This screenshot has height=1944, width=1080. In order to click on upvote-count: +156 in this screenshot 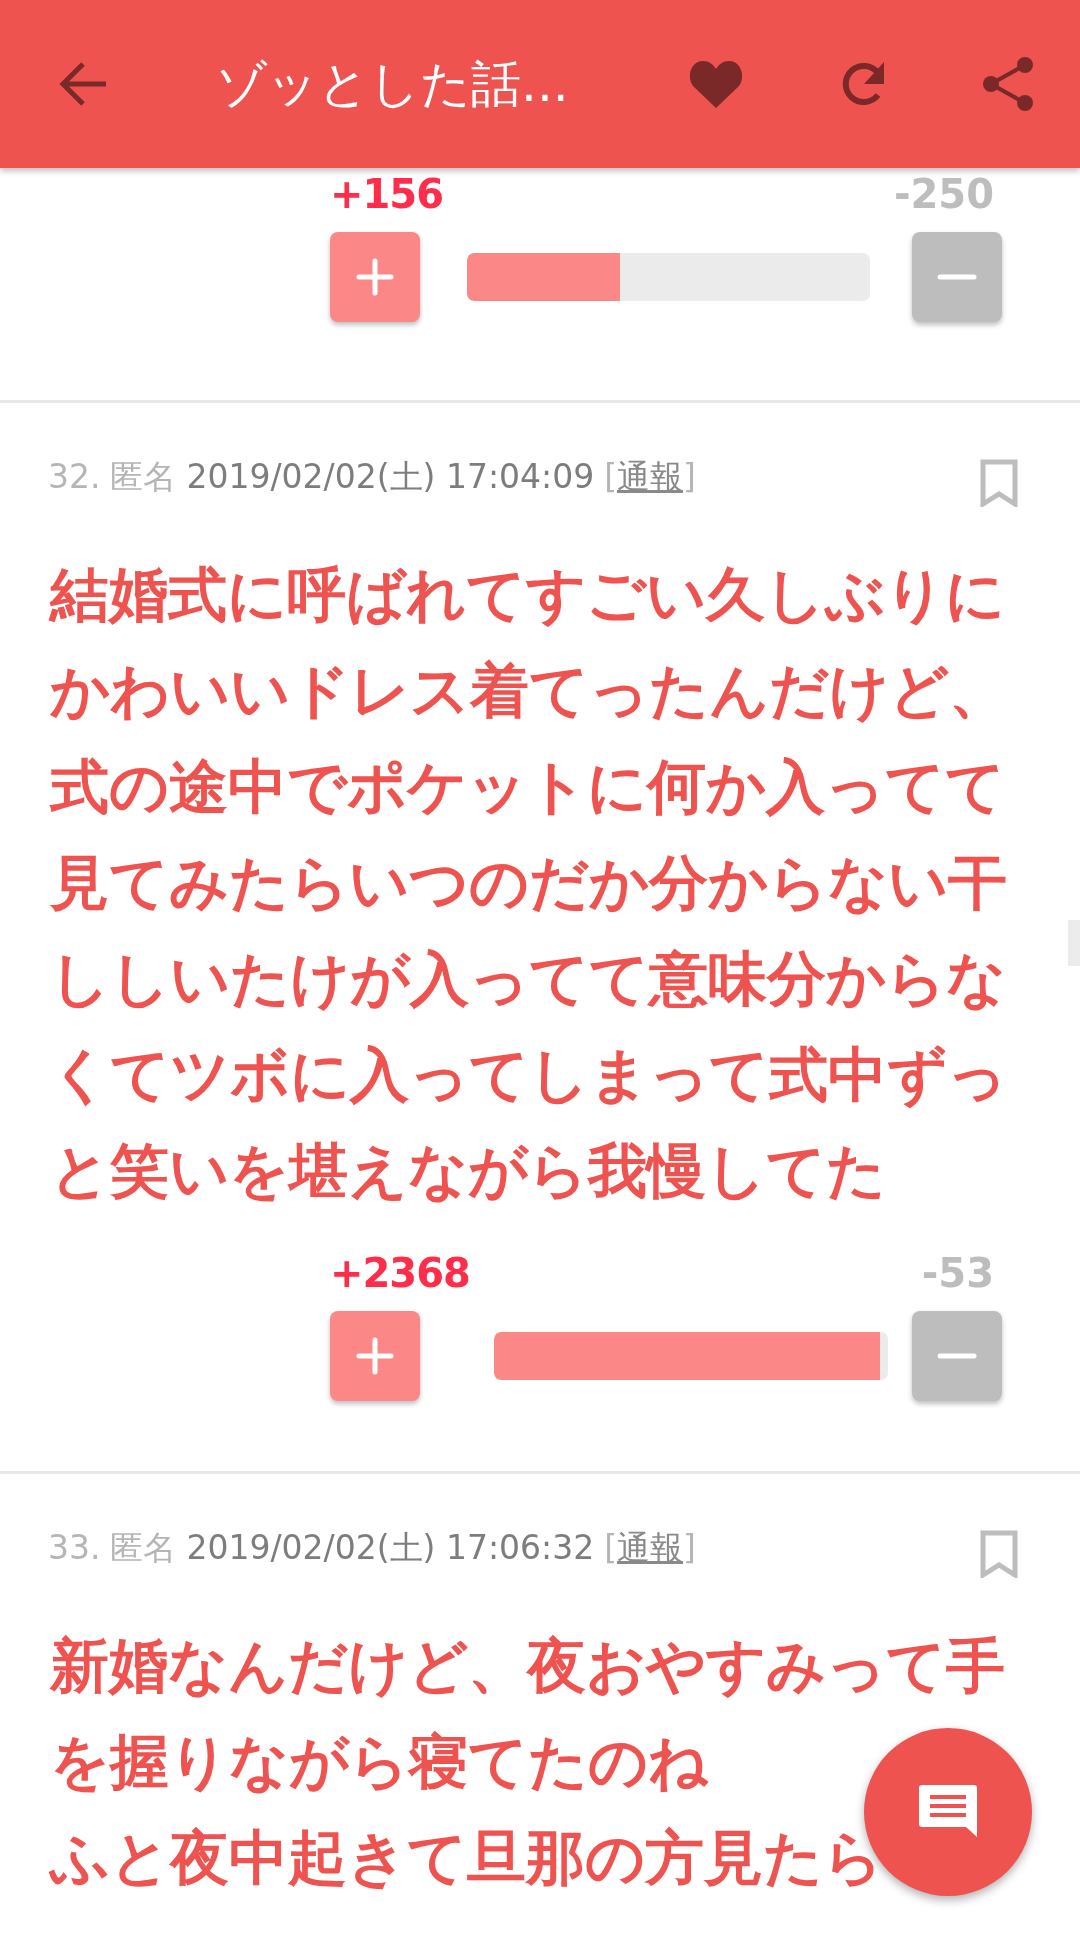, I will do `click(386, 194)`.